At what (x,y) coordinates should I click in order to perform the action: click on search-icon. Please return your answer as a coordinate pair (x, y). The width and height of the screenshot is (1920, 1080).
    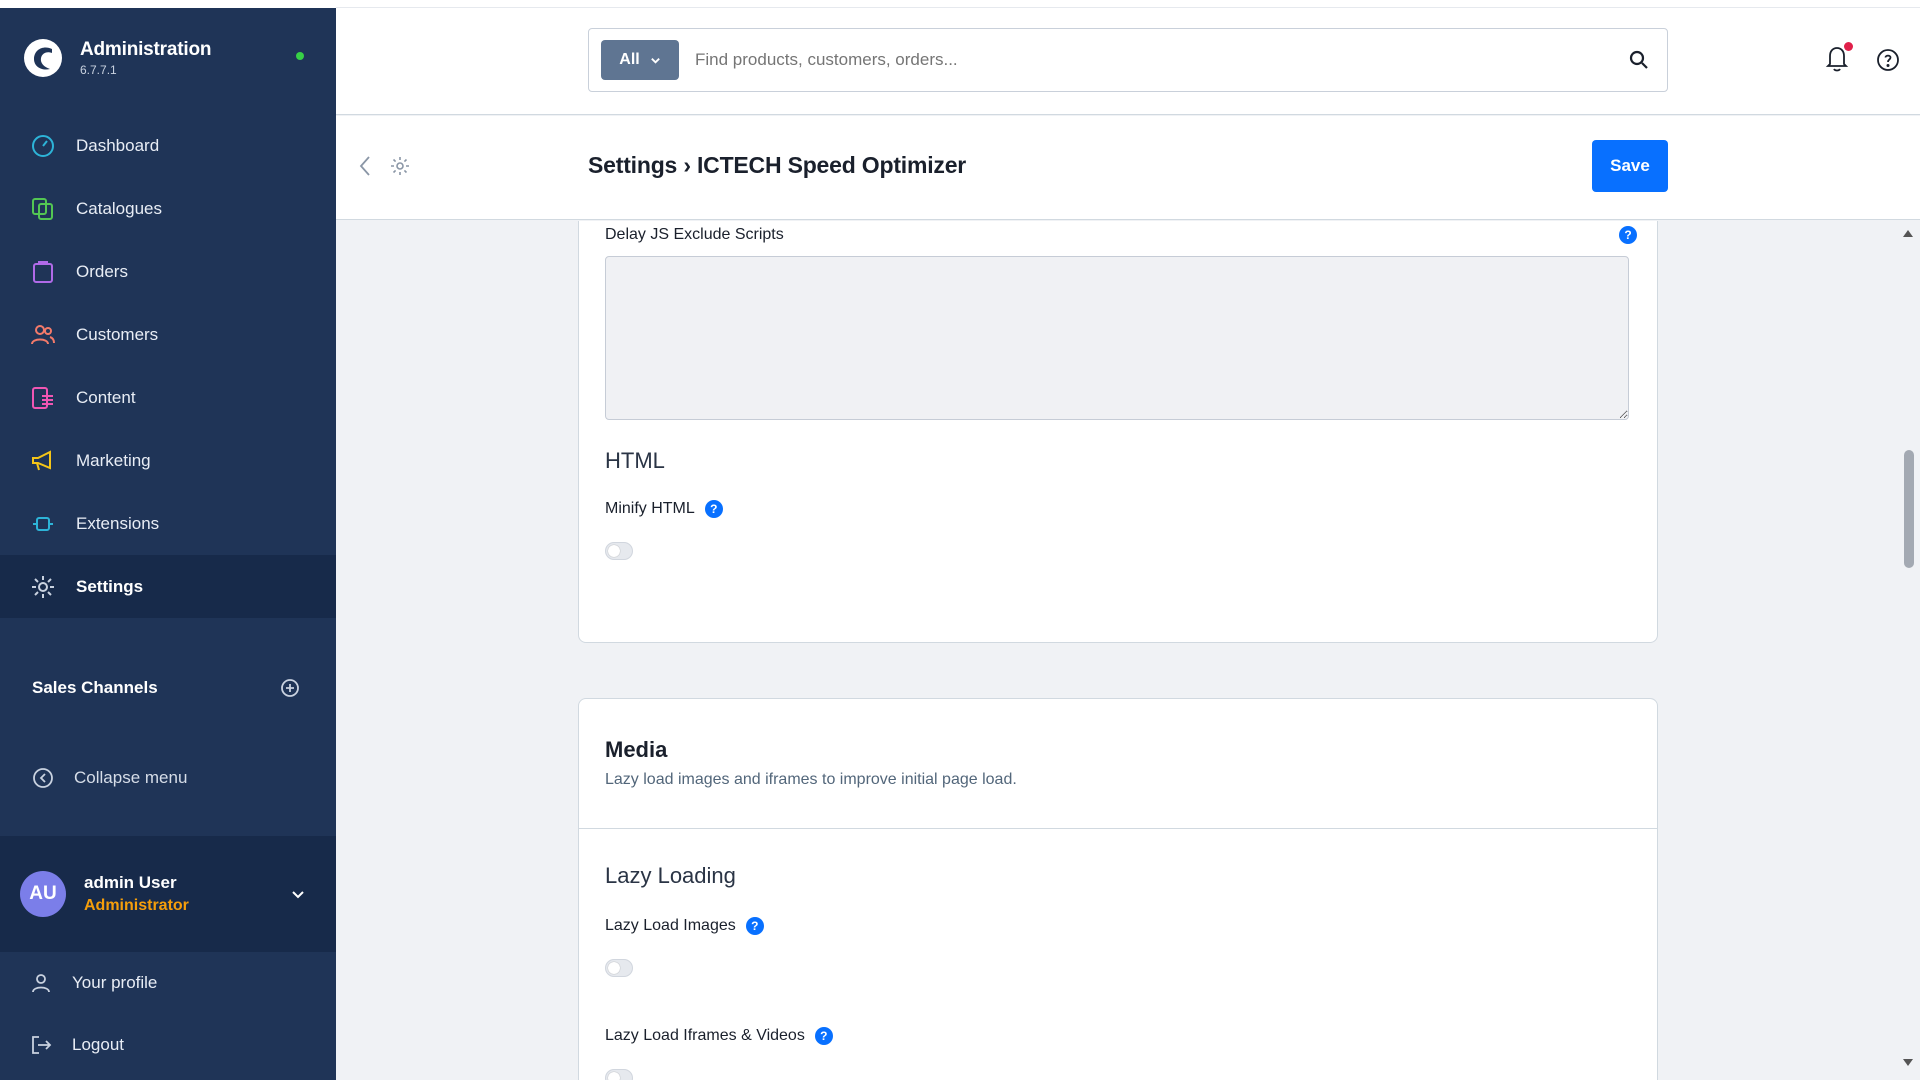
    Looking at the image, I should click on (1639, 60).